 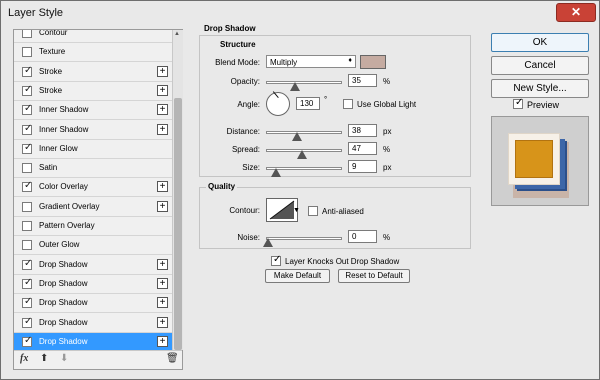 What do you see at coordinates (93, 169) in the screenshot?
I see `style-item-satin: Satin` at bounding box center [93, 169].